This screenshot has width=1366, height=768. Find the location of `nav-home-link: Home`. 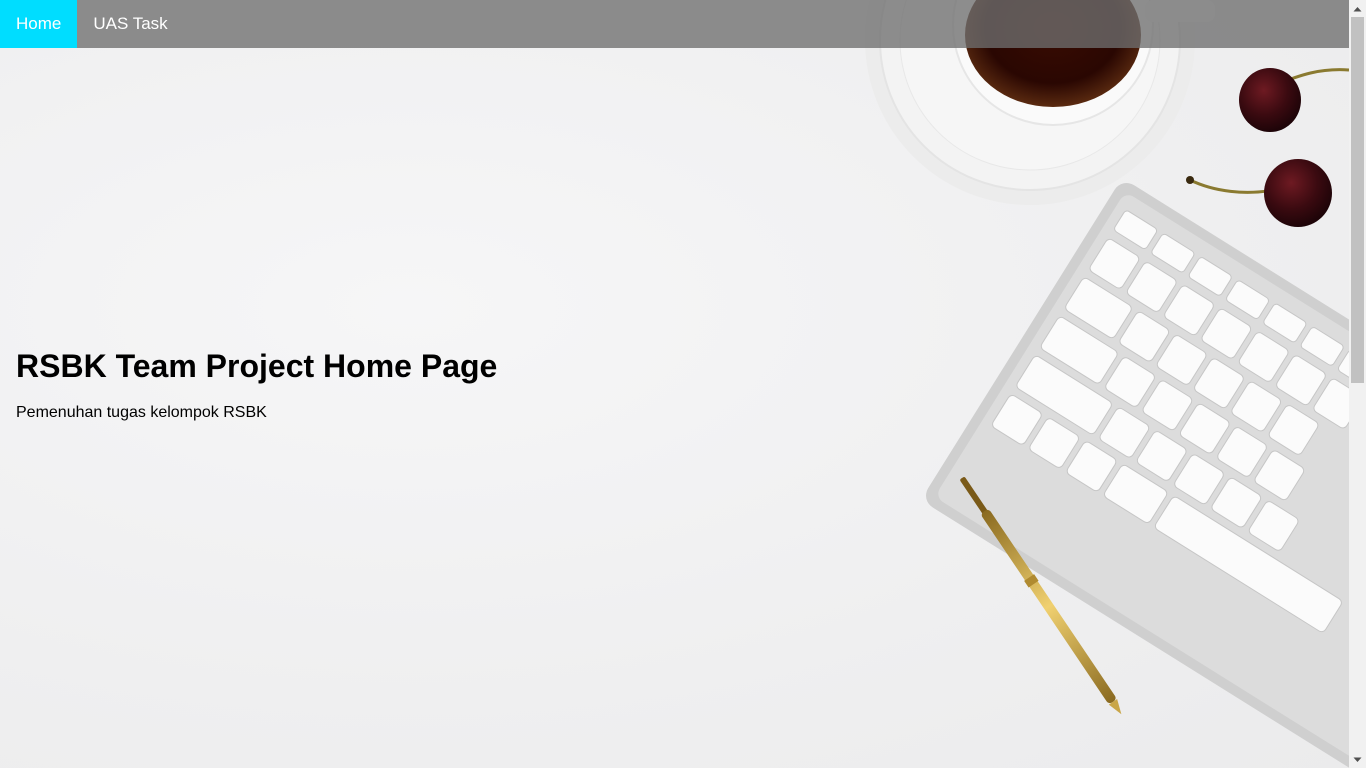

nav-home-link: Home is located at coordinates (39, 24).